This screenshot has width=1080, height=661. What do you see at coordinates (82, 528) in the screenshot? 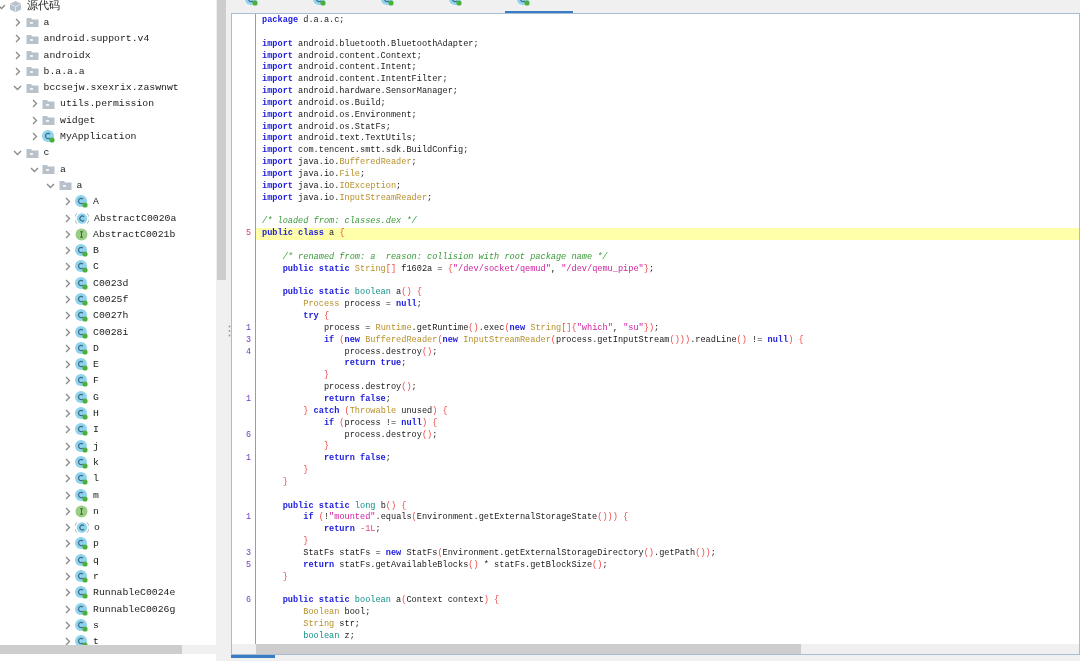
I see `abstract-class-icon` at bounding box center [82, 528].